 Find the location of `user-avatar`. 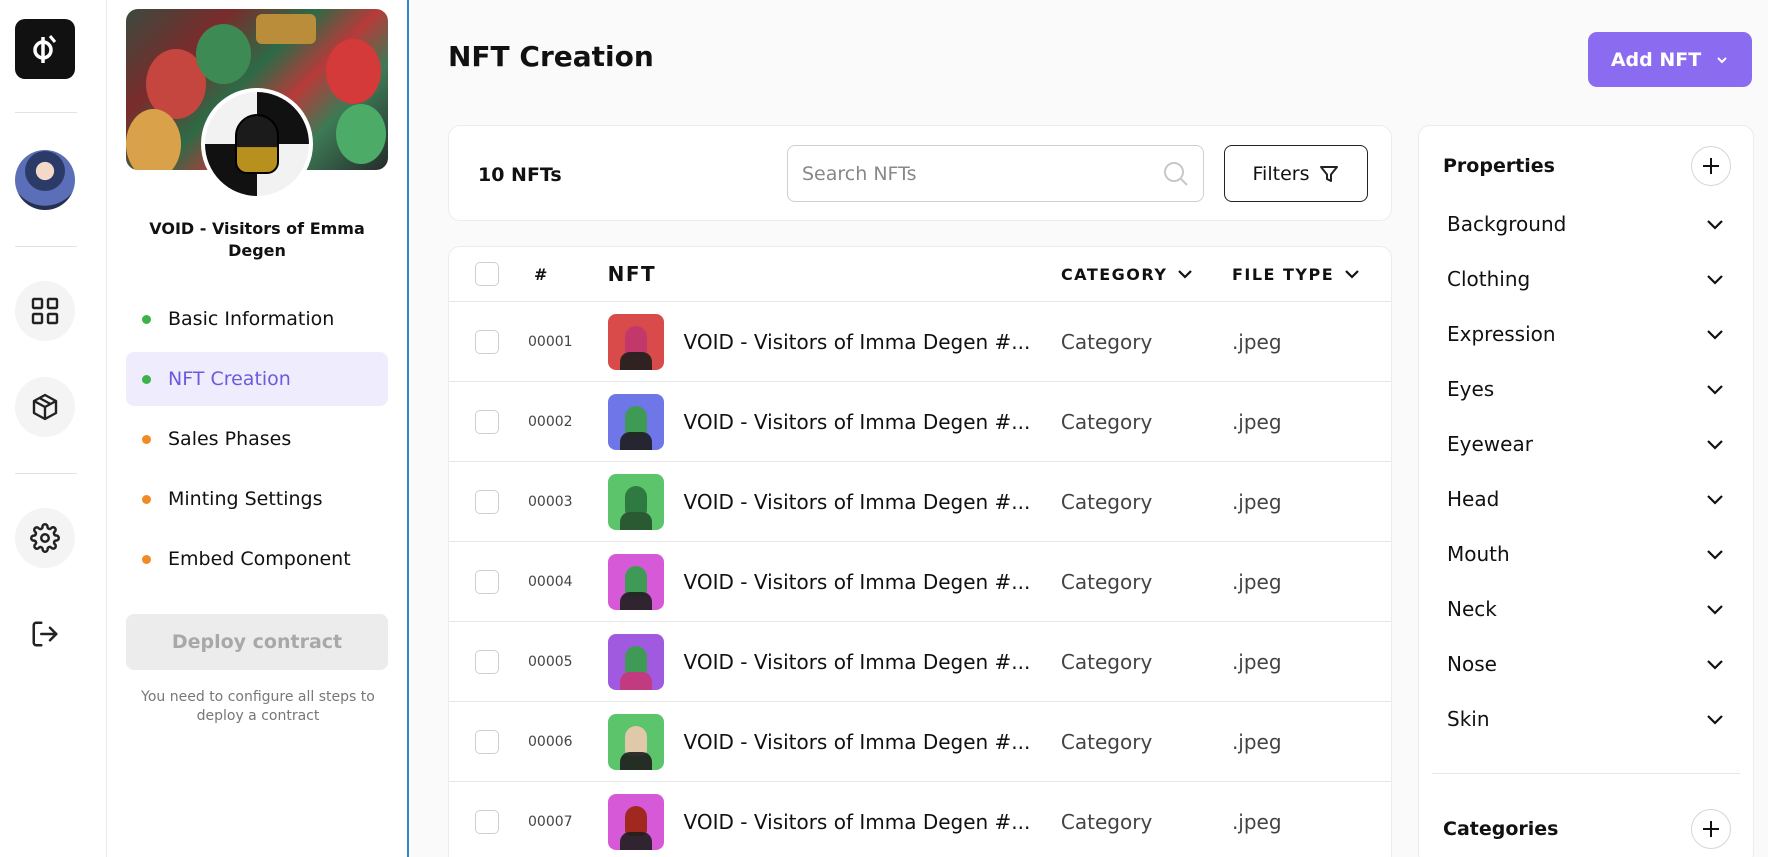

user-avatar is located at coordinates (45, 180).